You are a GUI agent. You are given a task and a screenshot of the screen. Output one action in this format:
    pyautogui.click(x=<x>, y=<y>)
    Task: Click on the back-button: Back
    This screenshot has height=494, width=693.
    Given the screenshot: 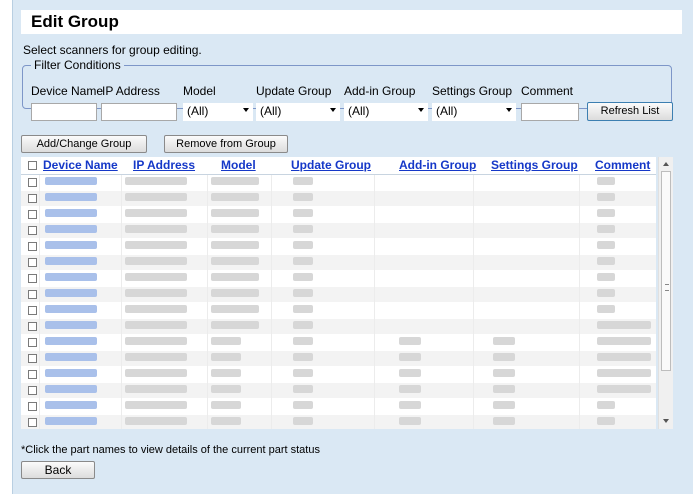 What is the action you would take?
    pyautogui.click(x=58, y=470)
    